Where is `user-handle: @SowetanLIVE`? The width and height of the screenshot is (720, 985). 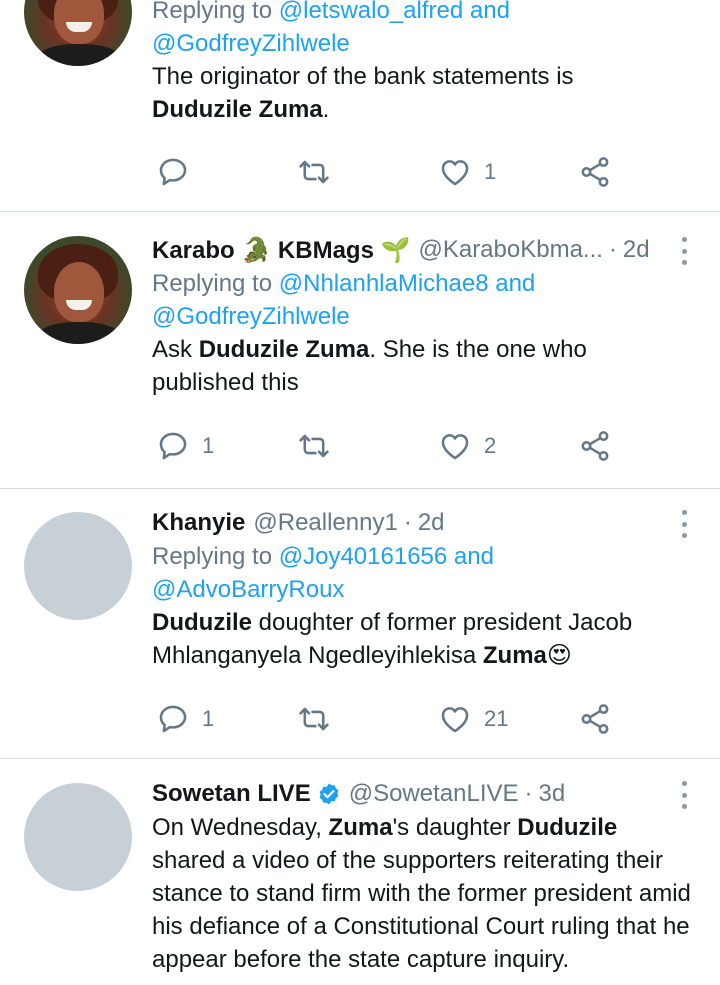
user-handle: @SowetanLIVE is located at coordinates (434, 794).